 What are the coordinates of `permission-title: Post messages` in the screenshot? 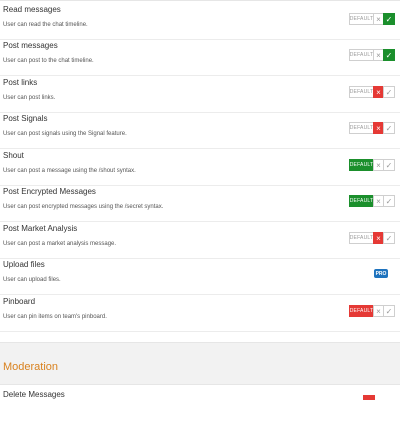 It's located at (30, 45).